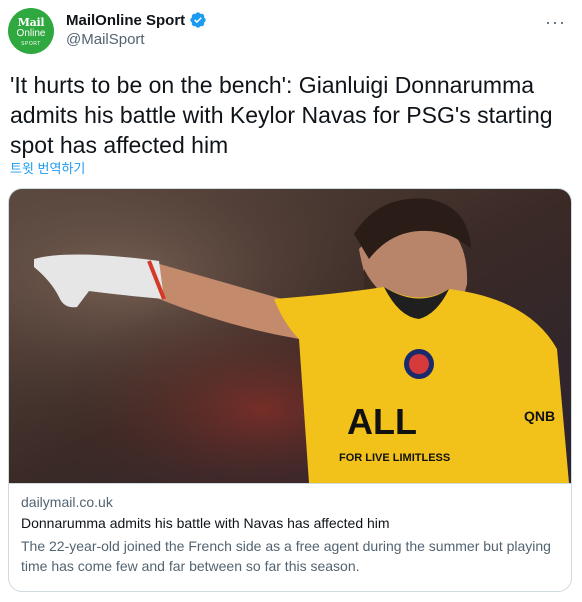 This screenshot has height=602, width=582. I want to click on author-name-row: MailOnline Sport, so click(136, 20).